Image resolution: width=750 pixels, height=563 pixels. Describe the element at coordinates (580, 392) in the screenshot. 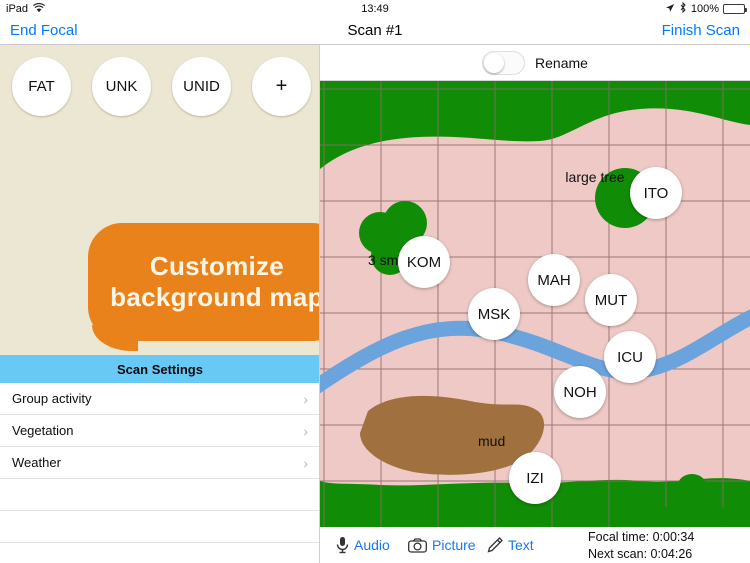

I see `map-marker-noh: NOH` at that location.